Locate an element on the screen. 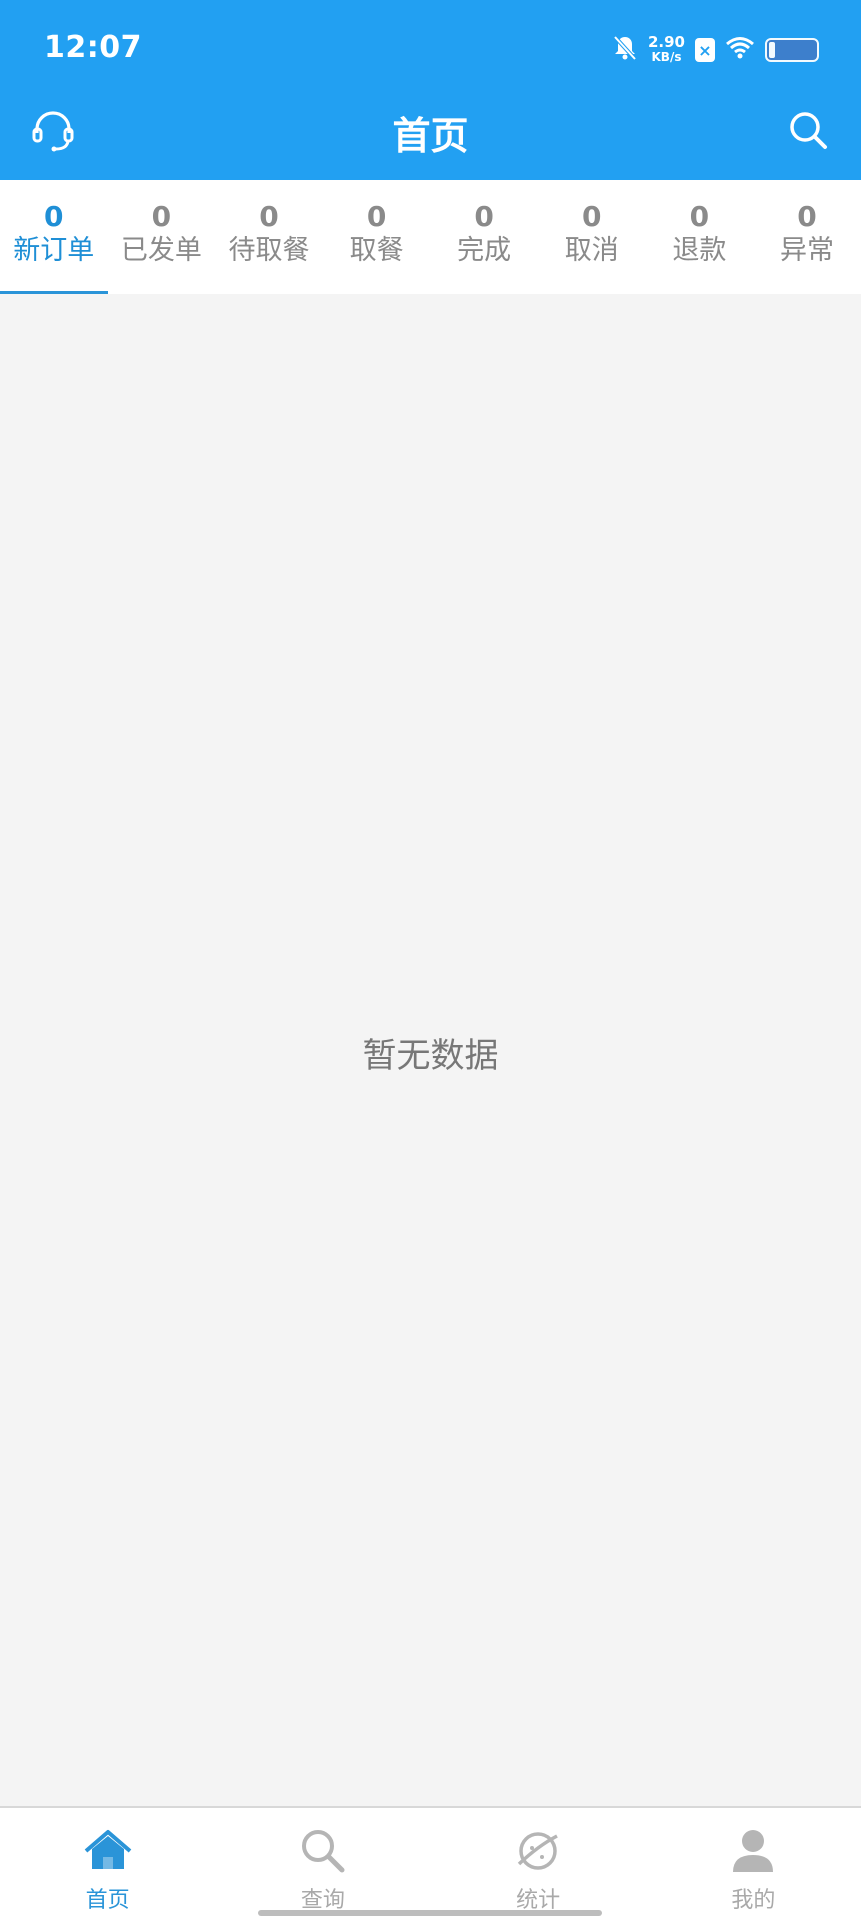 This screenshot has height=1920, width=861. top-header: 12:07 2.90 KB/s × 首页 is located at coordinates (430, 90).